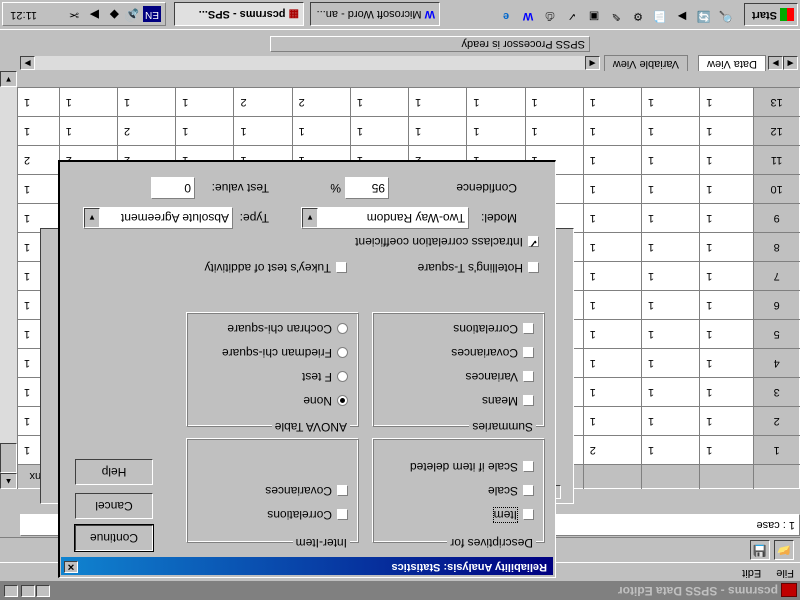  Describe the element at coordinates (726, 15) in the screenshot. I see `quicklaunch-icon: 🔍` at that location.